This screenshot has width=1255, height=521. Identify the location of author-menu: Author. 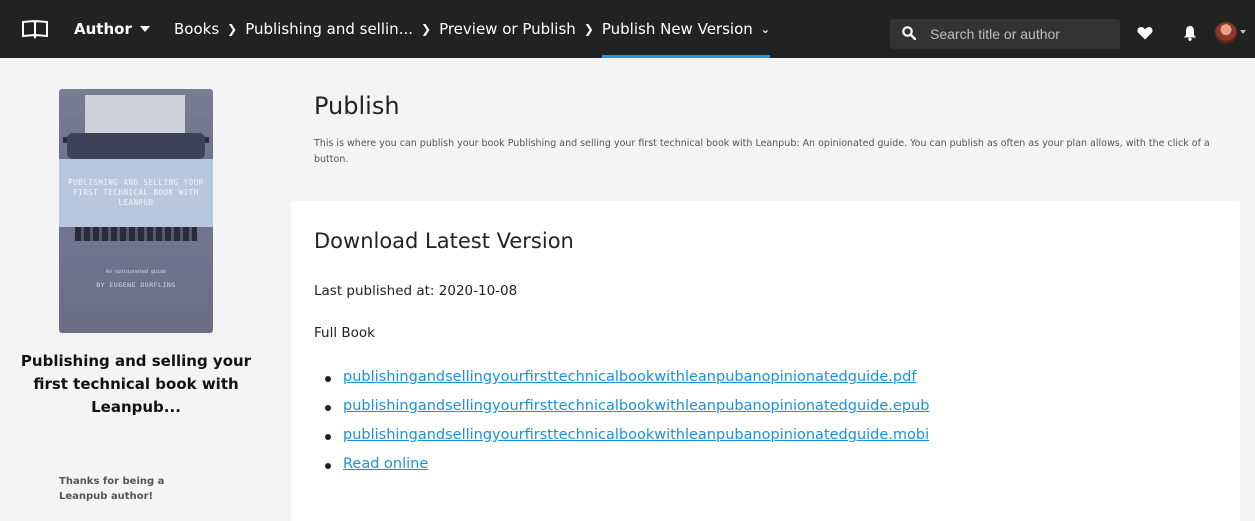
(112, 29).